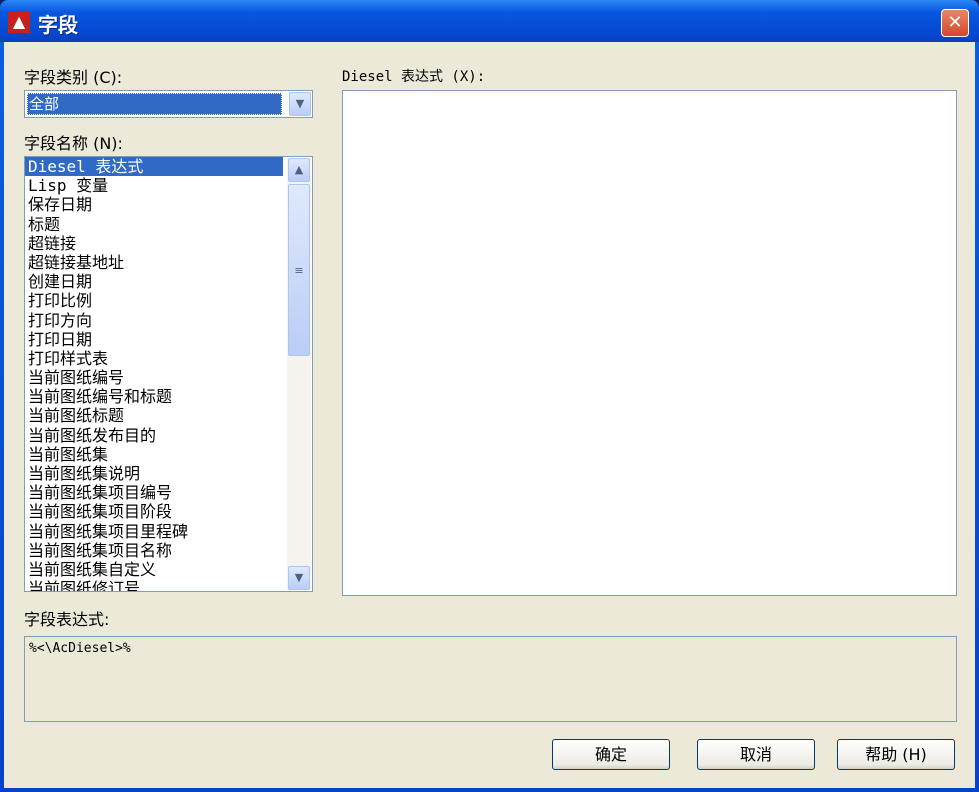  What do you see at coordinates (168, 320) in the screenshot?
I see `field-name-item: 打印方向` at bounding box center [168, 320].